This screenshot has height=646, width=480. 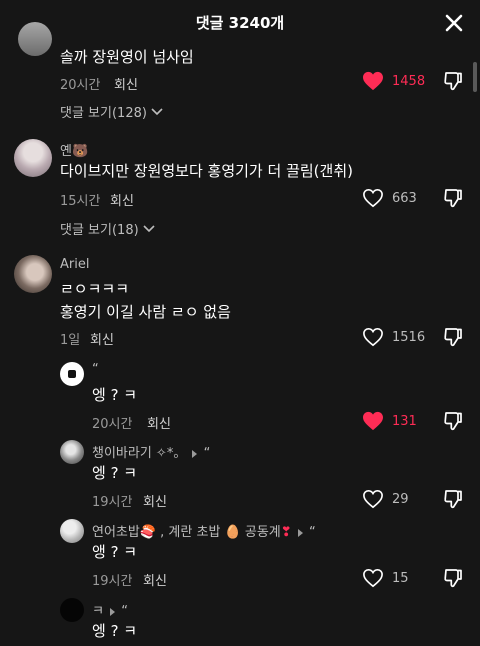 What do you see at coordinates (240, 23) in the screenshot?
I see `comments-header-title: 댓글 3240개` at bounding box center [240, 23].